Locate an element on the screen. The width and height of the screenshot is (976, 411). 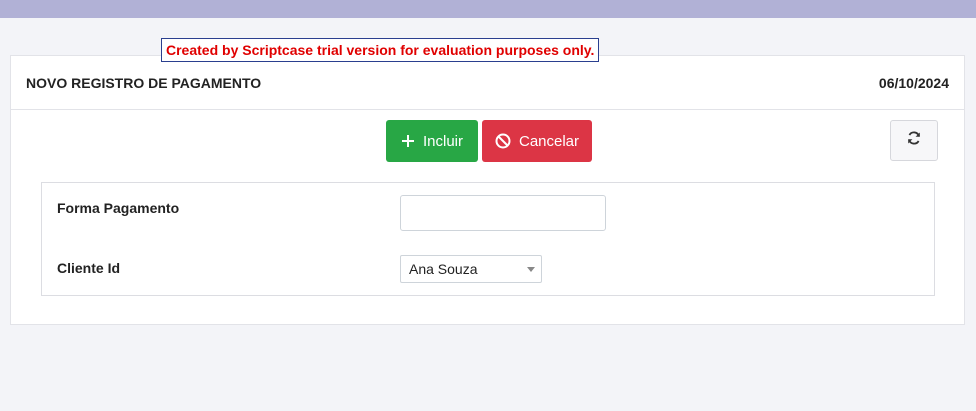
card-header: NOVO REGISTRO DE PAGAMENTO 06/10/2024 is located at coordinates (487, 83).